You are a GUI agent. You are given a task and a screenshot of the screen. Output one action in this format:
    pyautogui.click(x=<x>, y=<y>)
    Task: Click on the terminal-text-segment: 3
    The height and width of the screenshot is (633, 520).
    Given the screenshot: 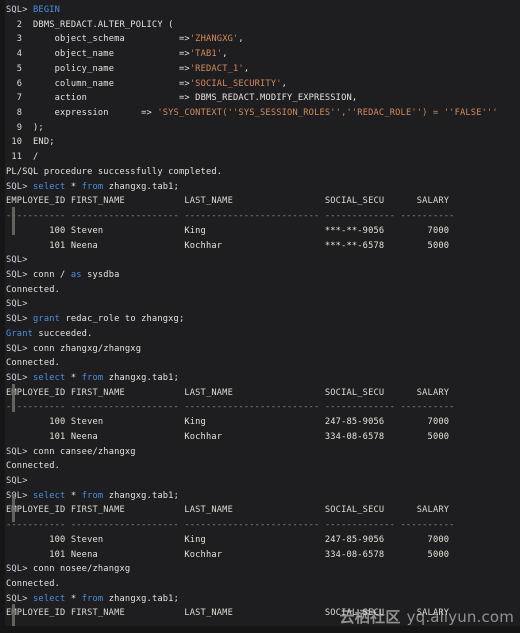 What is the action you would take?
    pyautogui.click(x=20, y=39)
    